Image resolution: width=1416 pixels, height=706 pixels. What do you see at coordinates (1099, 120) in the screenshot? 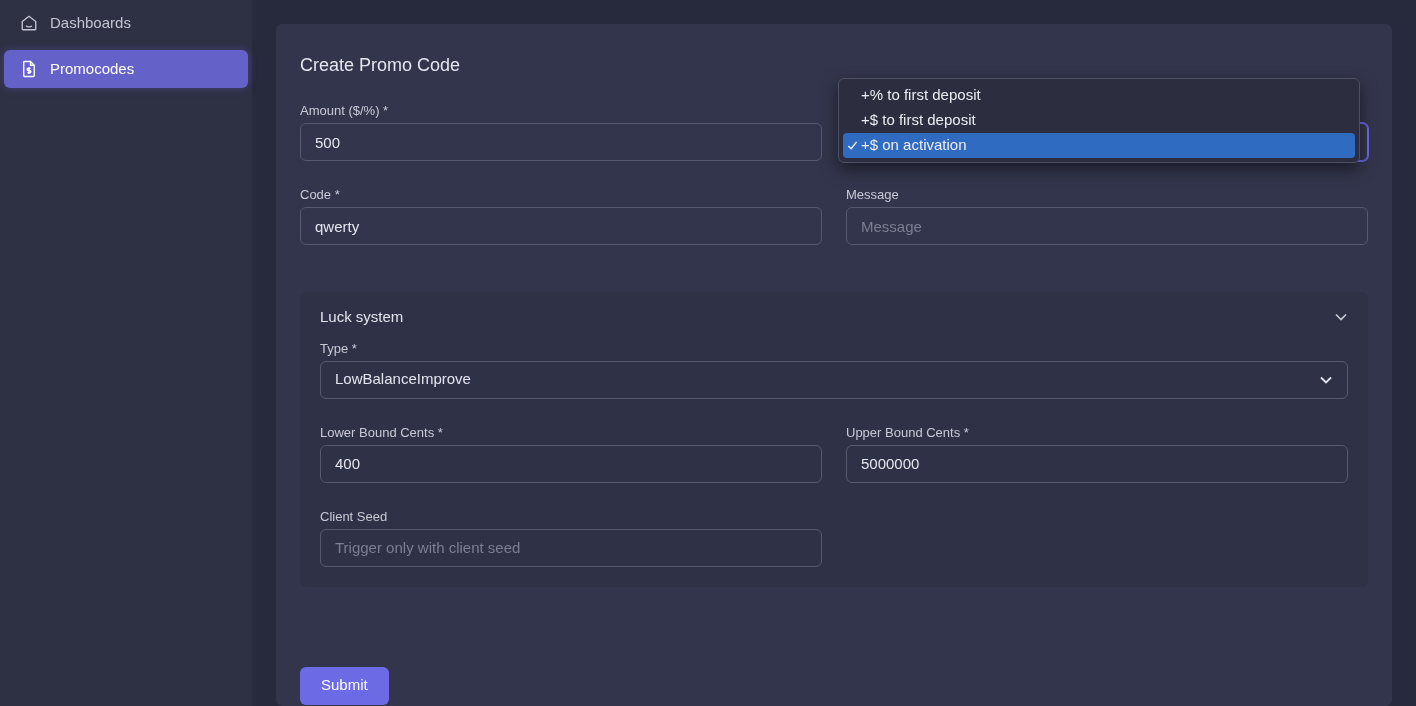
I see `dropdown-option: +$ to first deposit` at bounding box center [1099, 120].